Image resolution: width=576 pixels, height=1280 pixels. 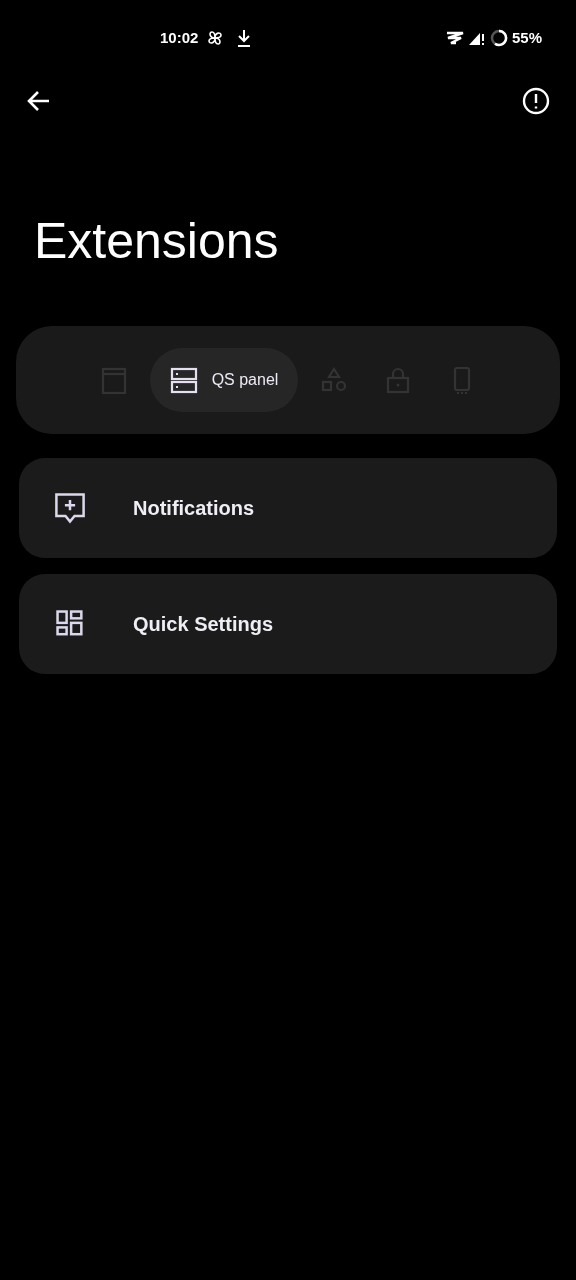 I want to click on battery-ring-icon, so click(x=498, y=38).